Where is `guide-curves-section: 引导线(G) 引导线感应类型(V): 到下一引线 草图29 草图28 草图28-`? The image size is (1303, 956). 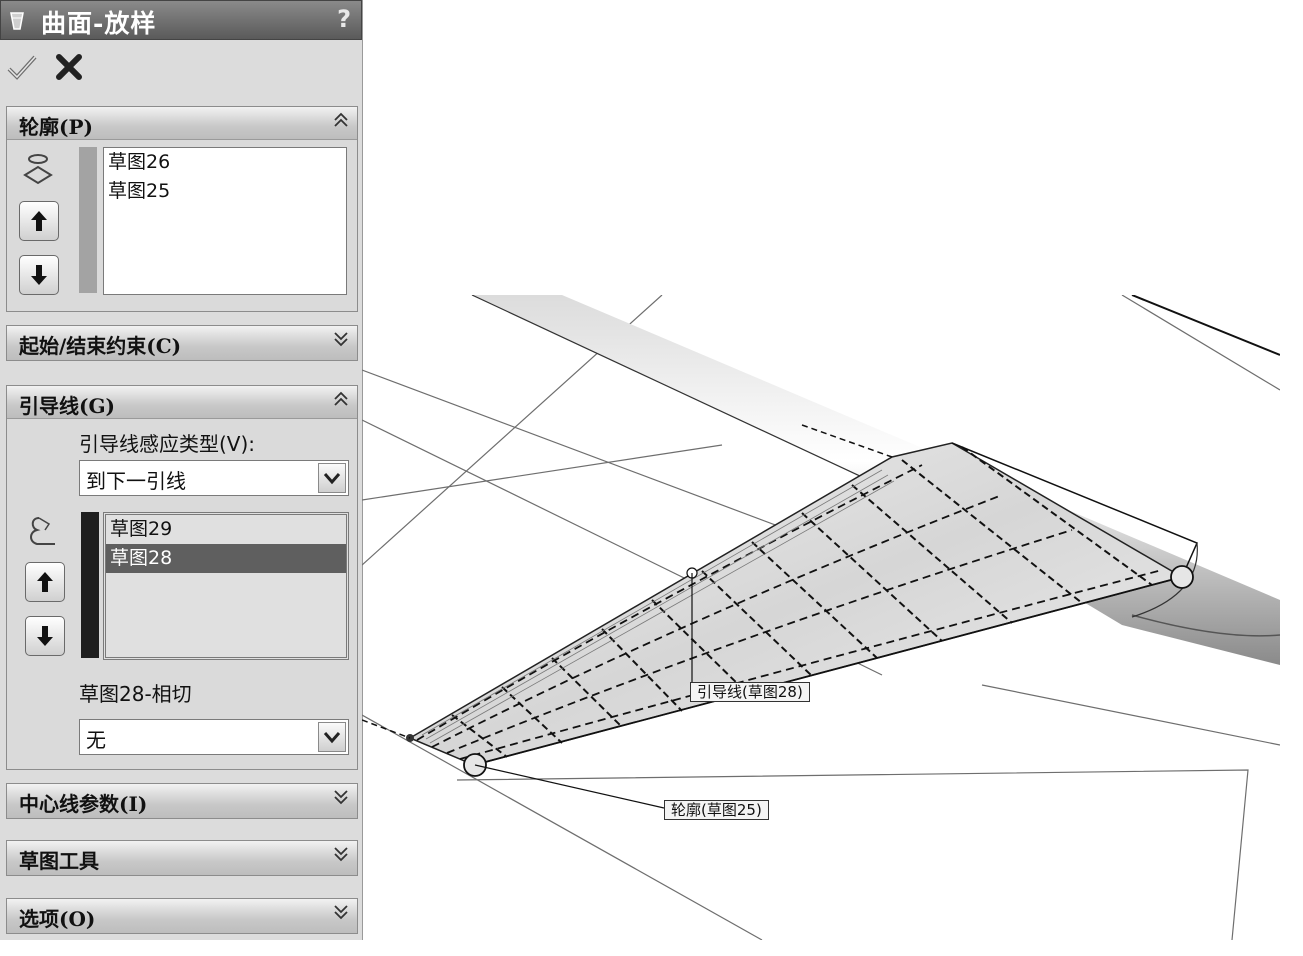
guide-curves-section: 引导线(G) 引导线感应类型(V): 到下一引线 草图29 草图28 草图28- is located at coordinates (182, 577).